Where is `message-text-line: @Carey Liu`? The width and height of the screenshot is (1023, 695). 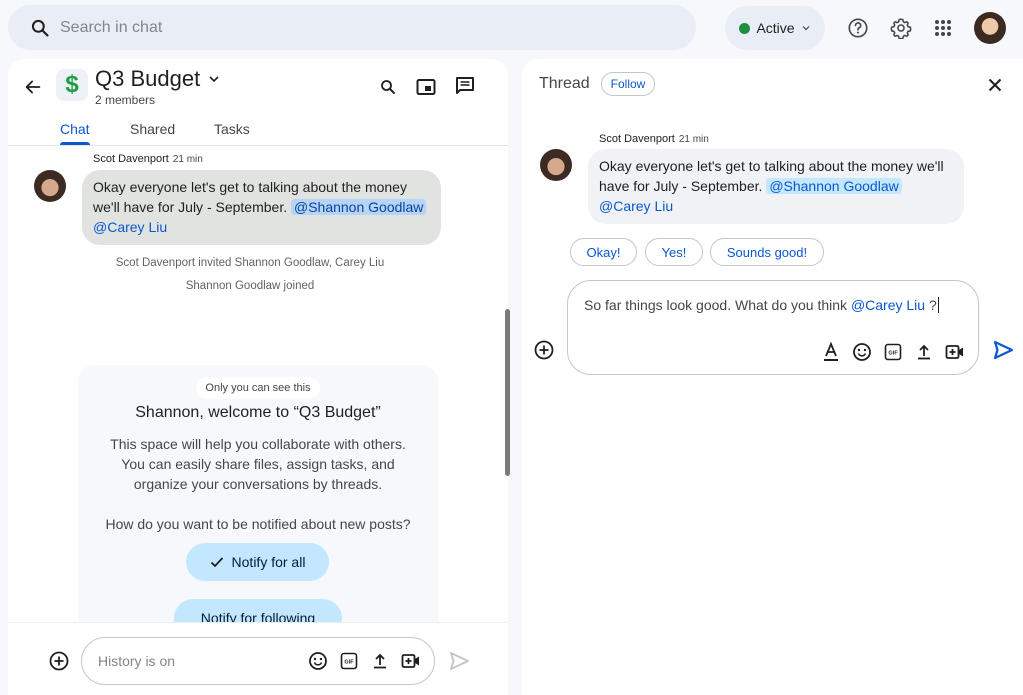
message-text-line: @Carey Liu is located at coordinates (775, 206).